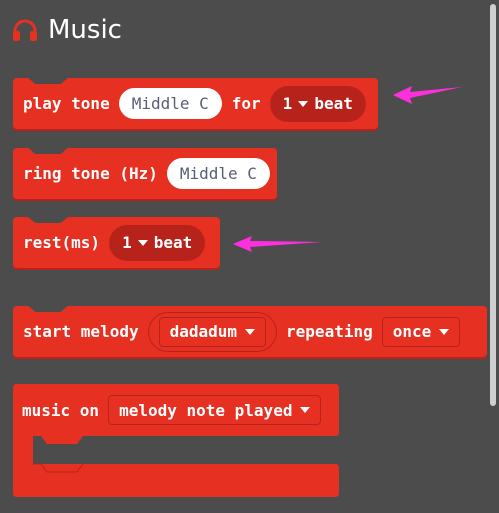 This screenshot has height=513, width=499. Describe the element at coordinates (25, 30) in the screenshot. I see `headphones-icon` at that location.